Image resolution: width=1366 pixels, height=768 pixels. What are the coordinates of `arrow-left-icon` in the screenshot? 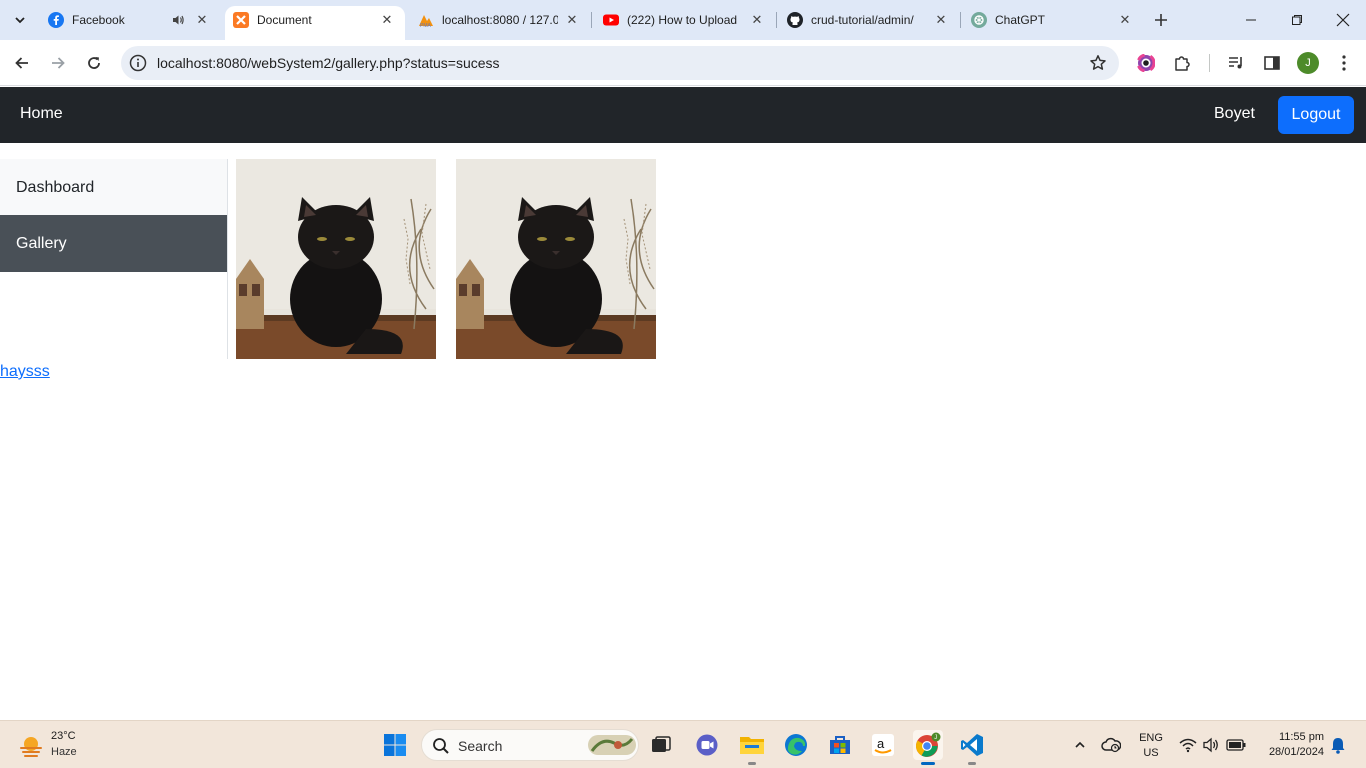 It's located at (21, 63).